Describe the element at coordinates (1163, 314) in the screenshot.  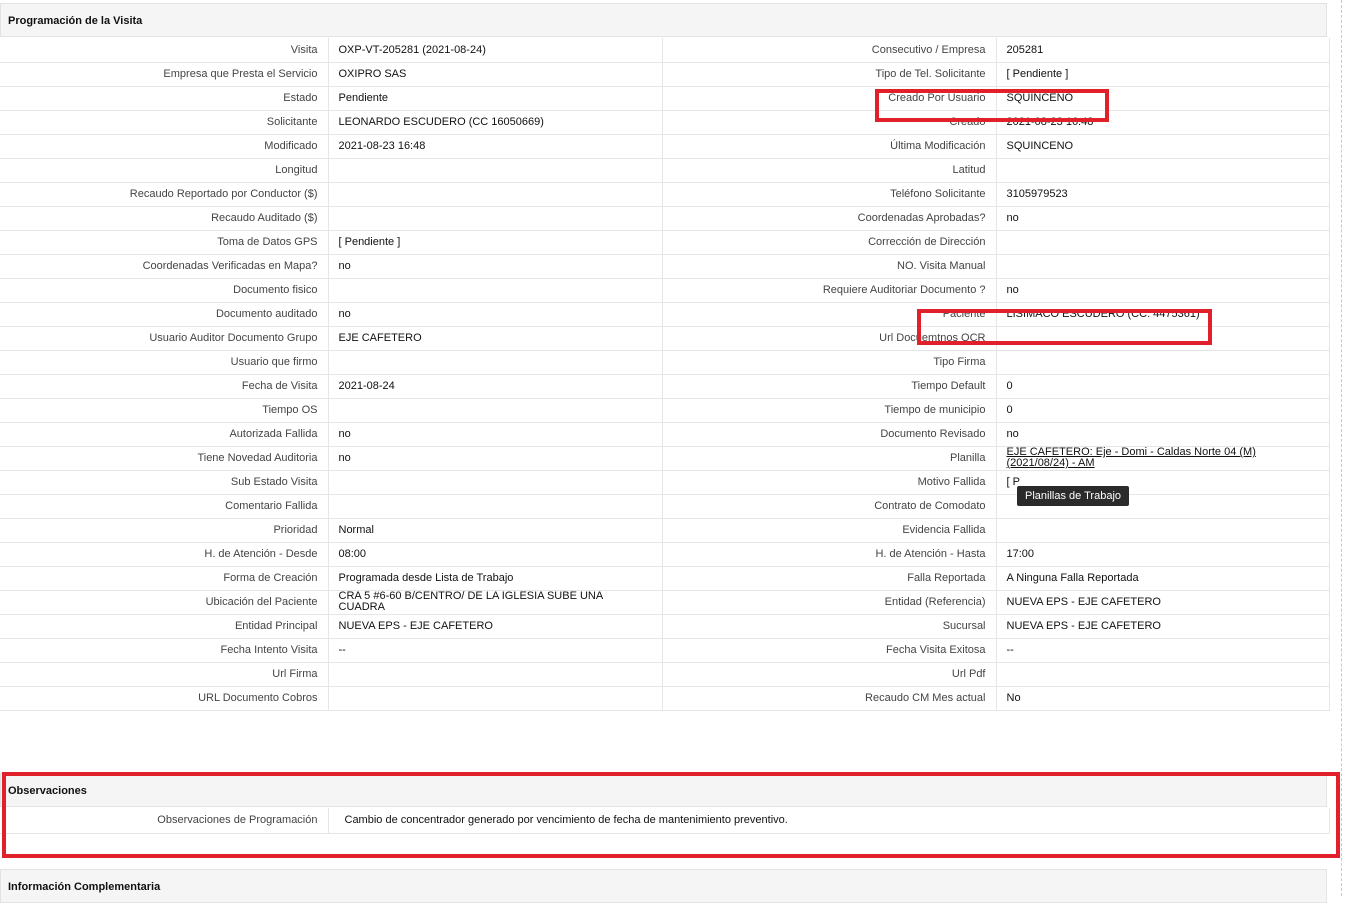
I see `field-value: LISIMACO ESCUDERO (CC: 4475361)` at that location.